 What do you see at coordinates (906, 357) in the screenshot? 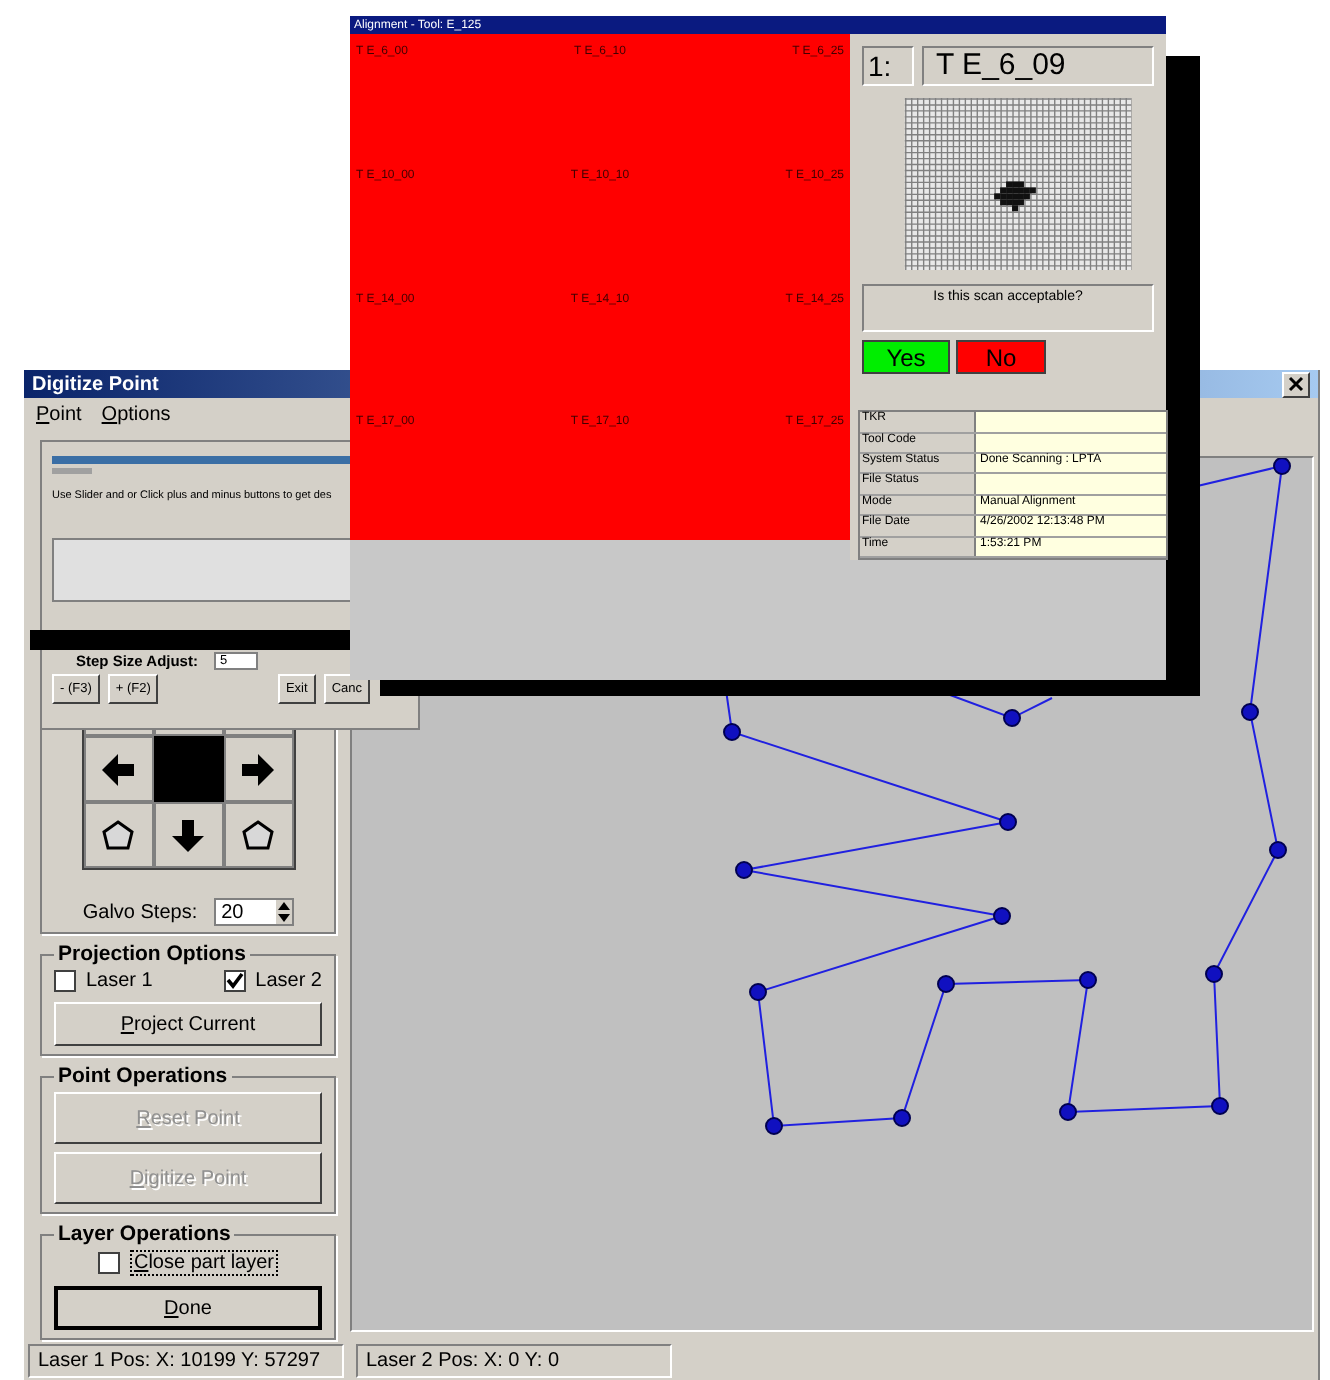
I see `answer-button: Yes` at bounding box center [906, 357].